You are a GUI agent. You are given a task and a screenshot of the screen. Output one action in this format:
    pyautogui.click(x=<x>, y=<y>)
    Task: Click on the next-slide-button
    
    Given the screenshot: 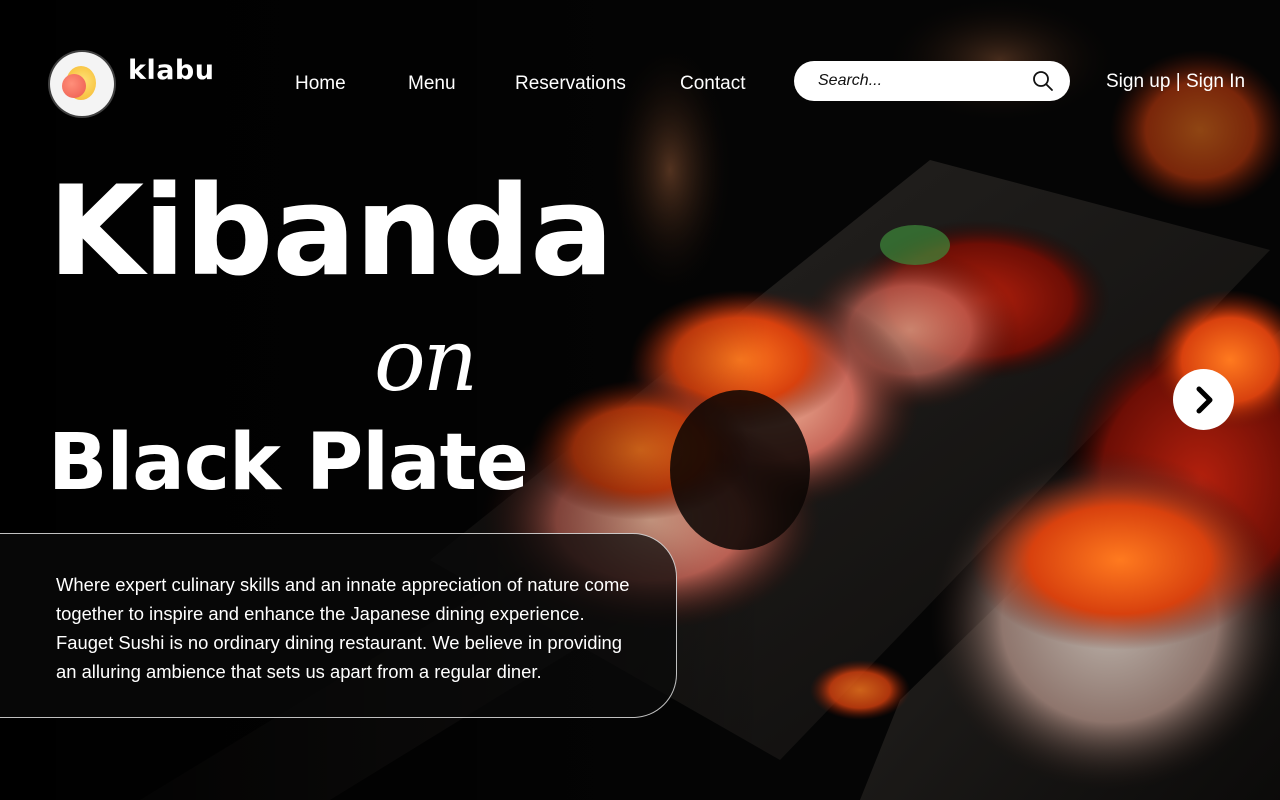 What is the action you would take?
    pyautogui.click(x=1203, y=399)
    